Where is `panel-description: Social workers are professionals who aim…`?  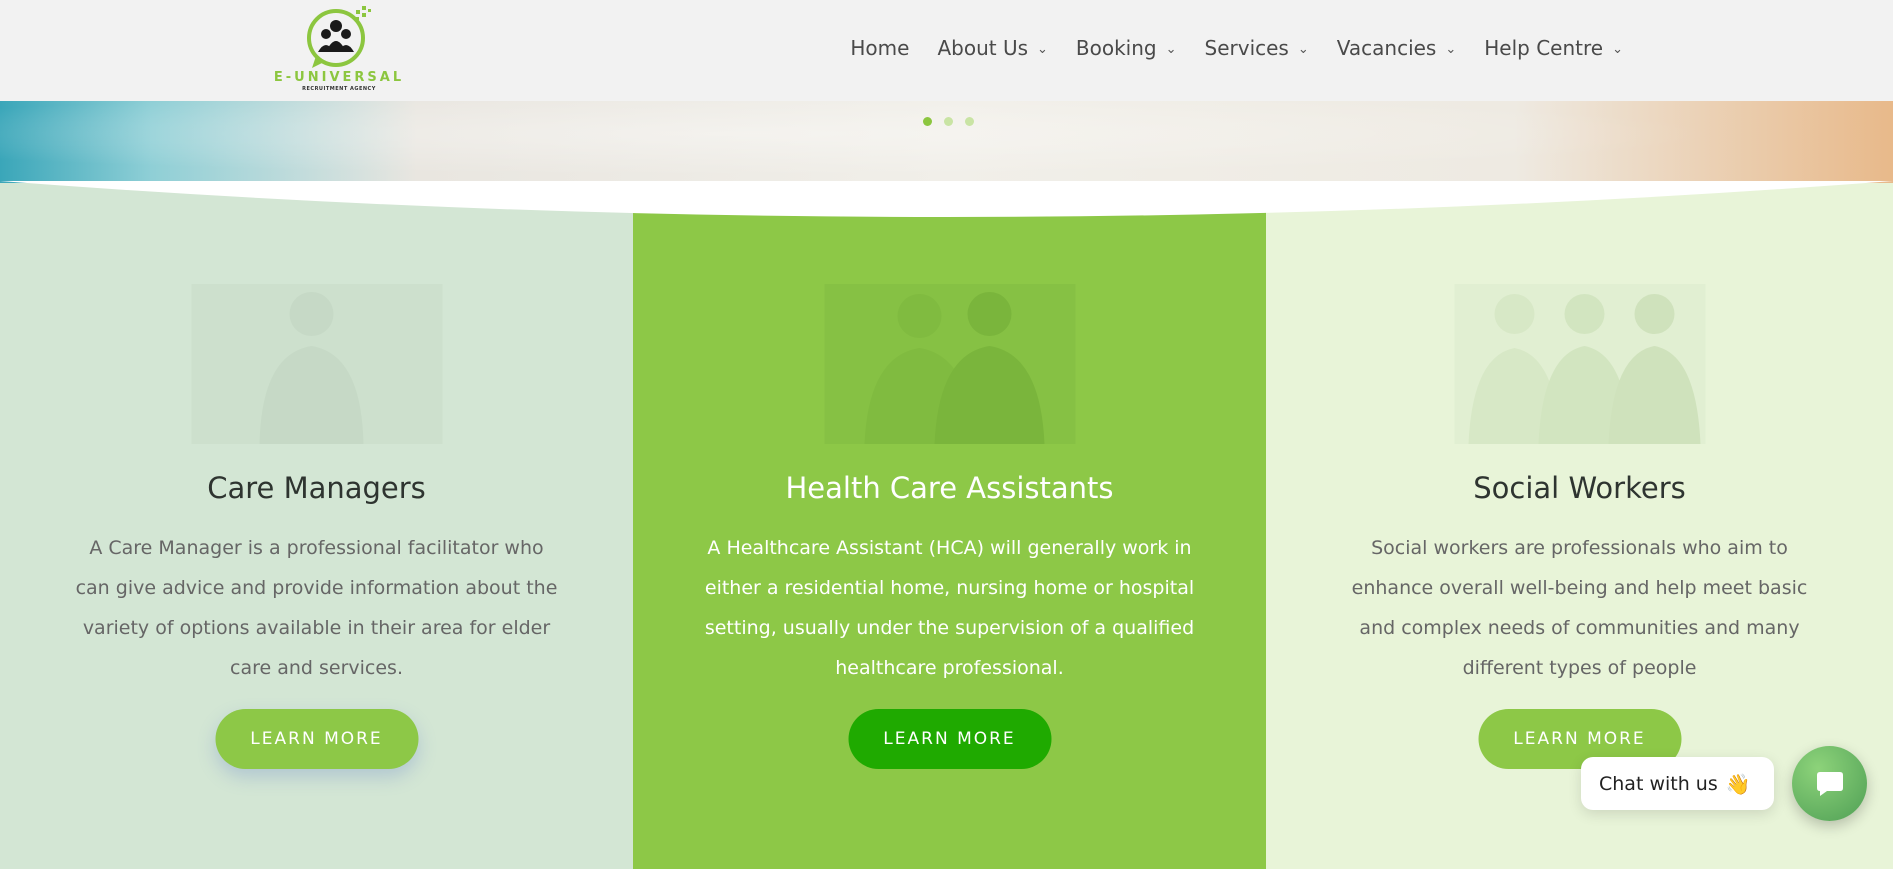
panel-description: Social workers are professionals who aim… is located at coordinates (1579, 608).